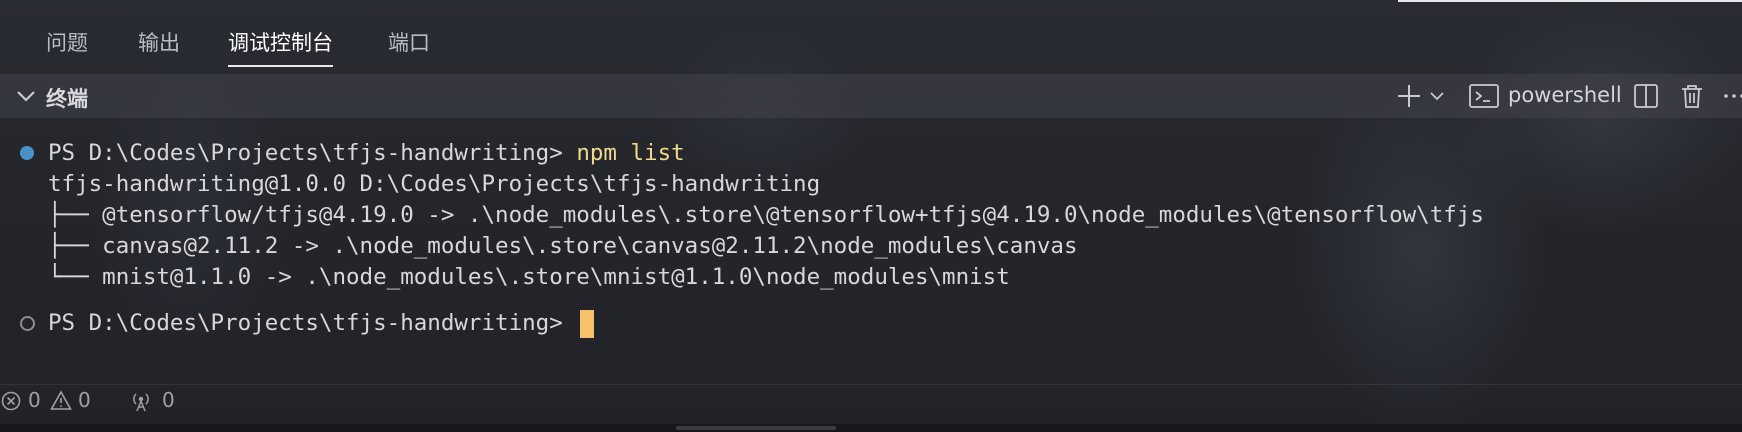 The image size is (1742, 432). I want to click on status-divider, so click(871, 384).